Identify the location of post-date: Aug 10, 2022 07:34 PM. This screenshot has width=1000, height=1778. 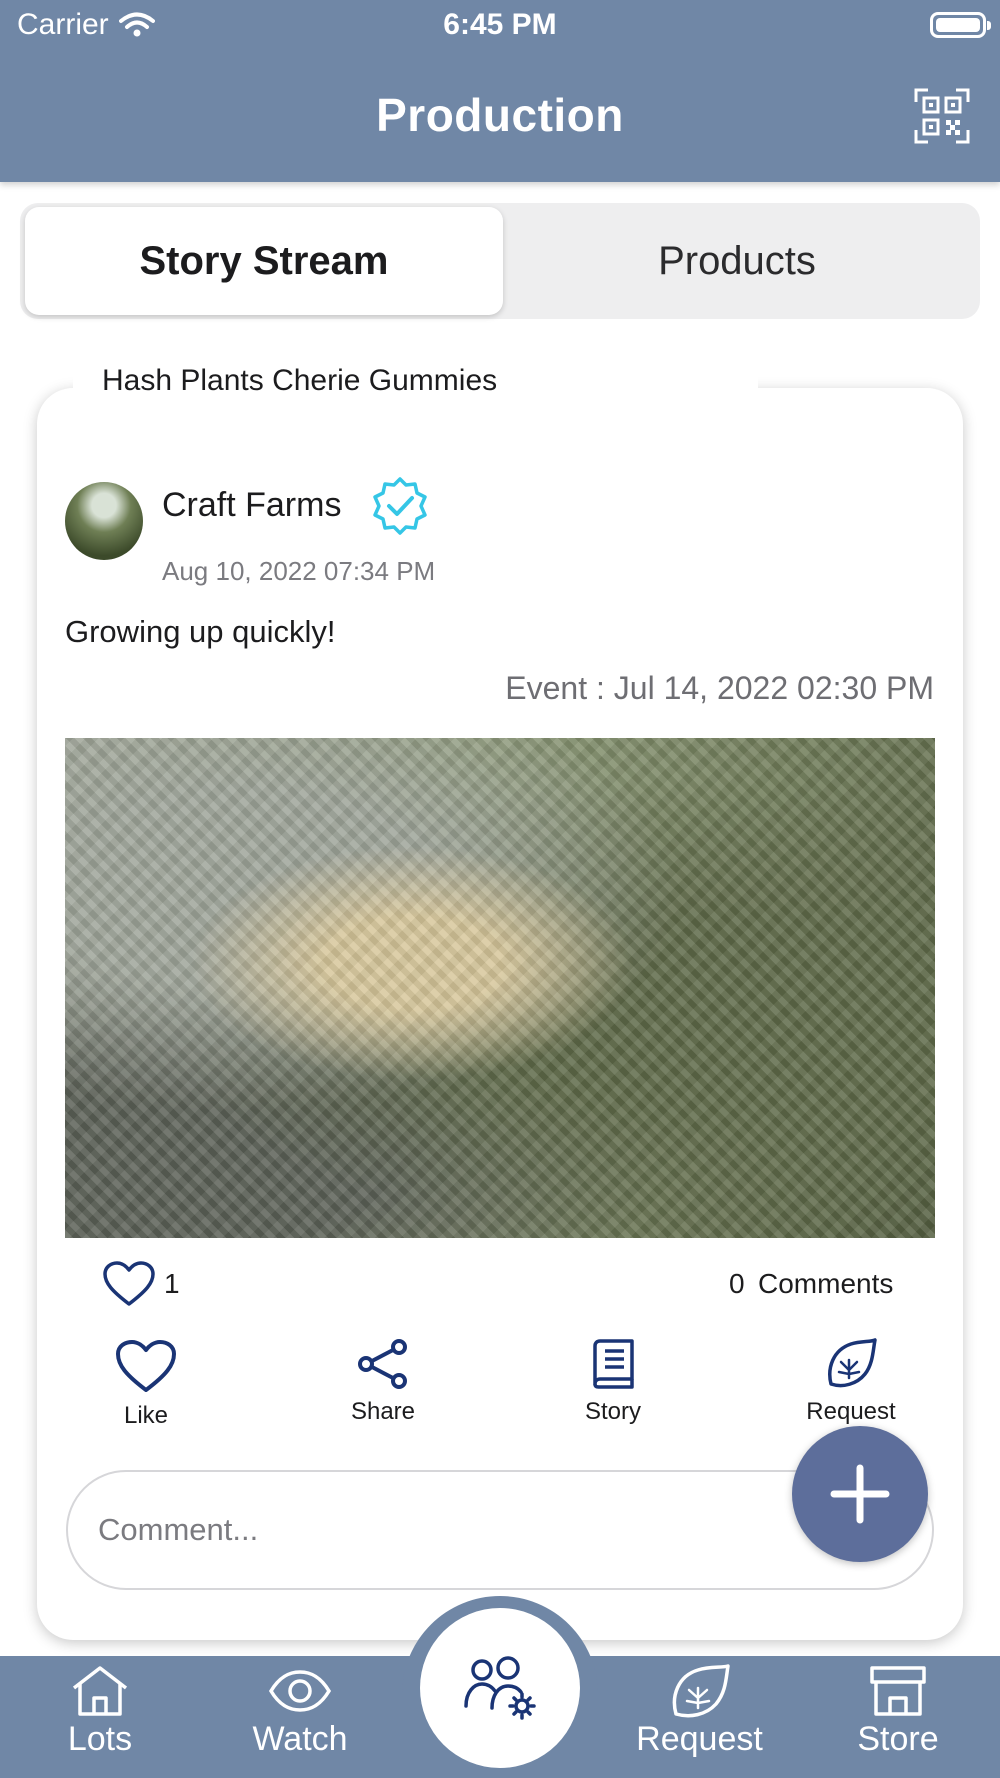
(299, 571).